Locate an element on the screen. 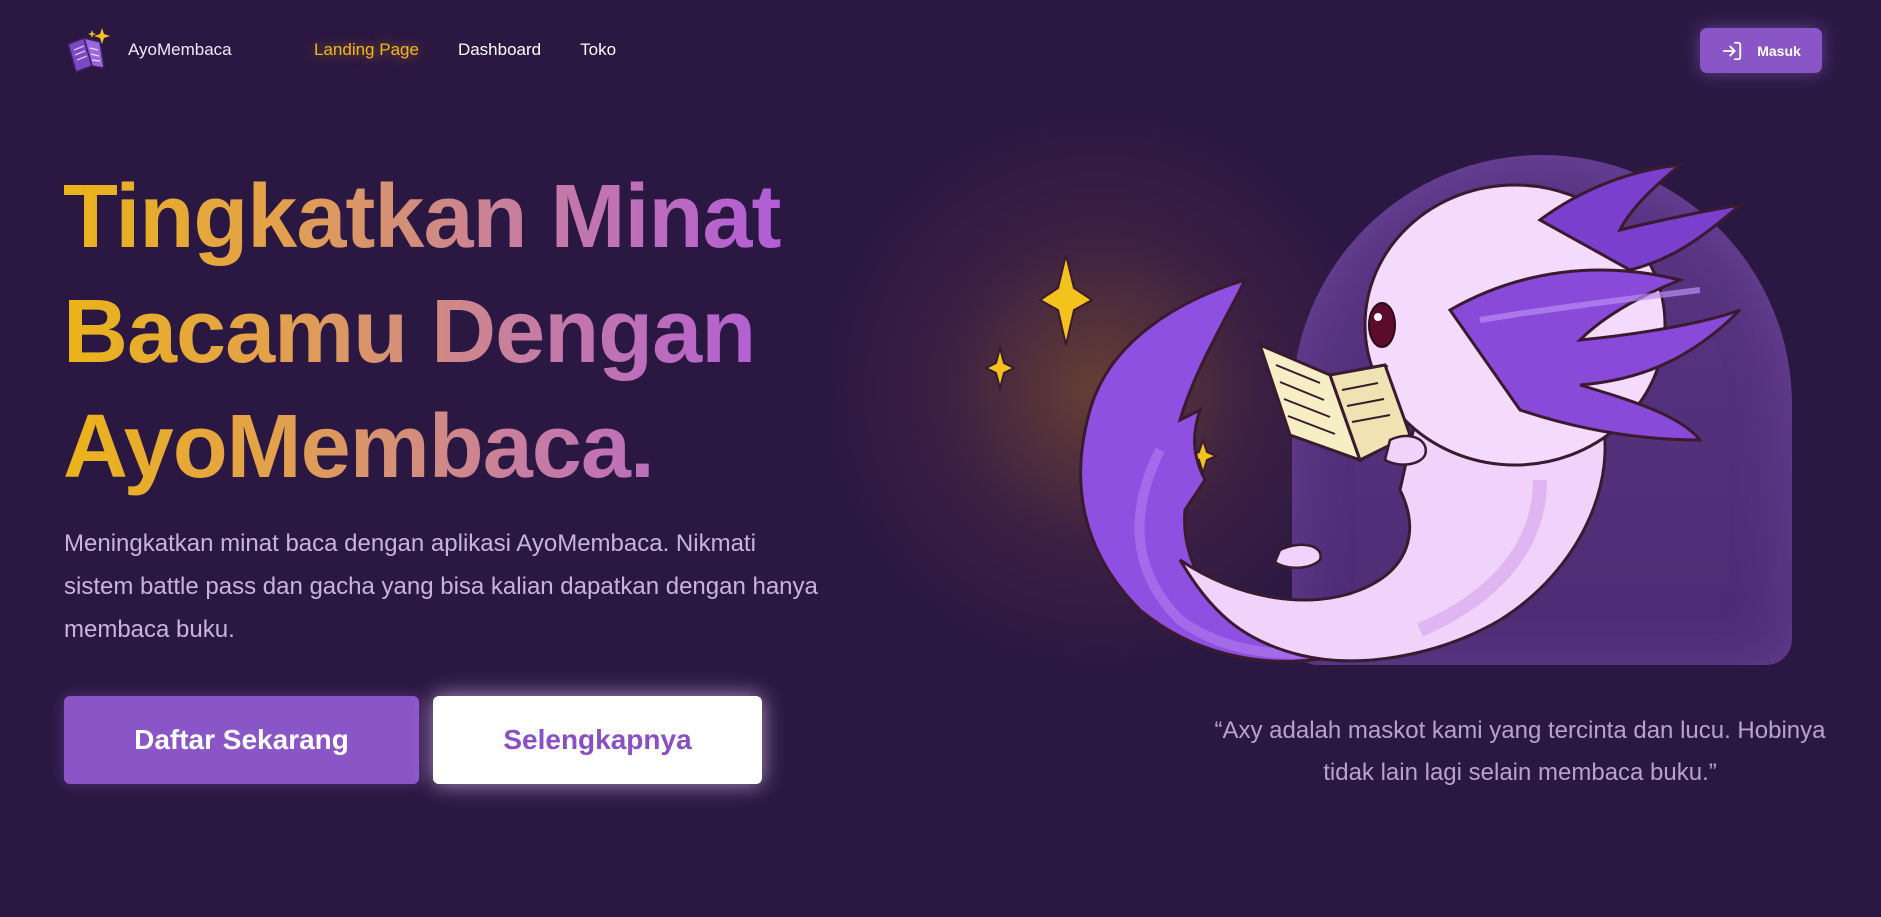  nav-links: Landing Page Dashboard Toko is located at coordinates (465, 50).